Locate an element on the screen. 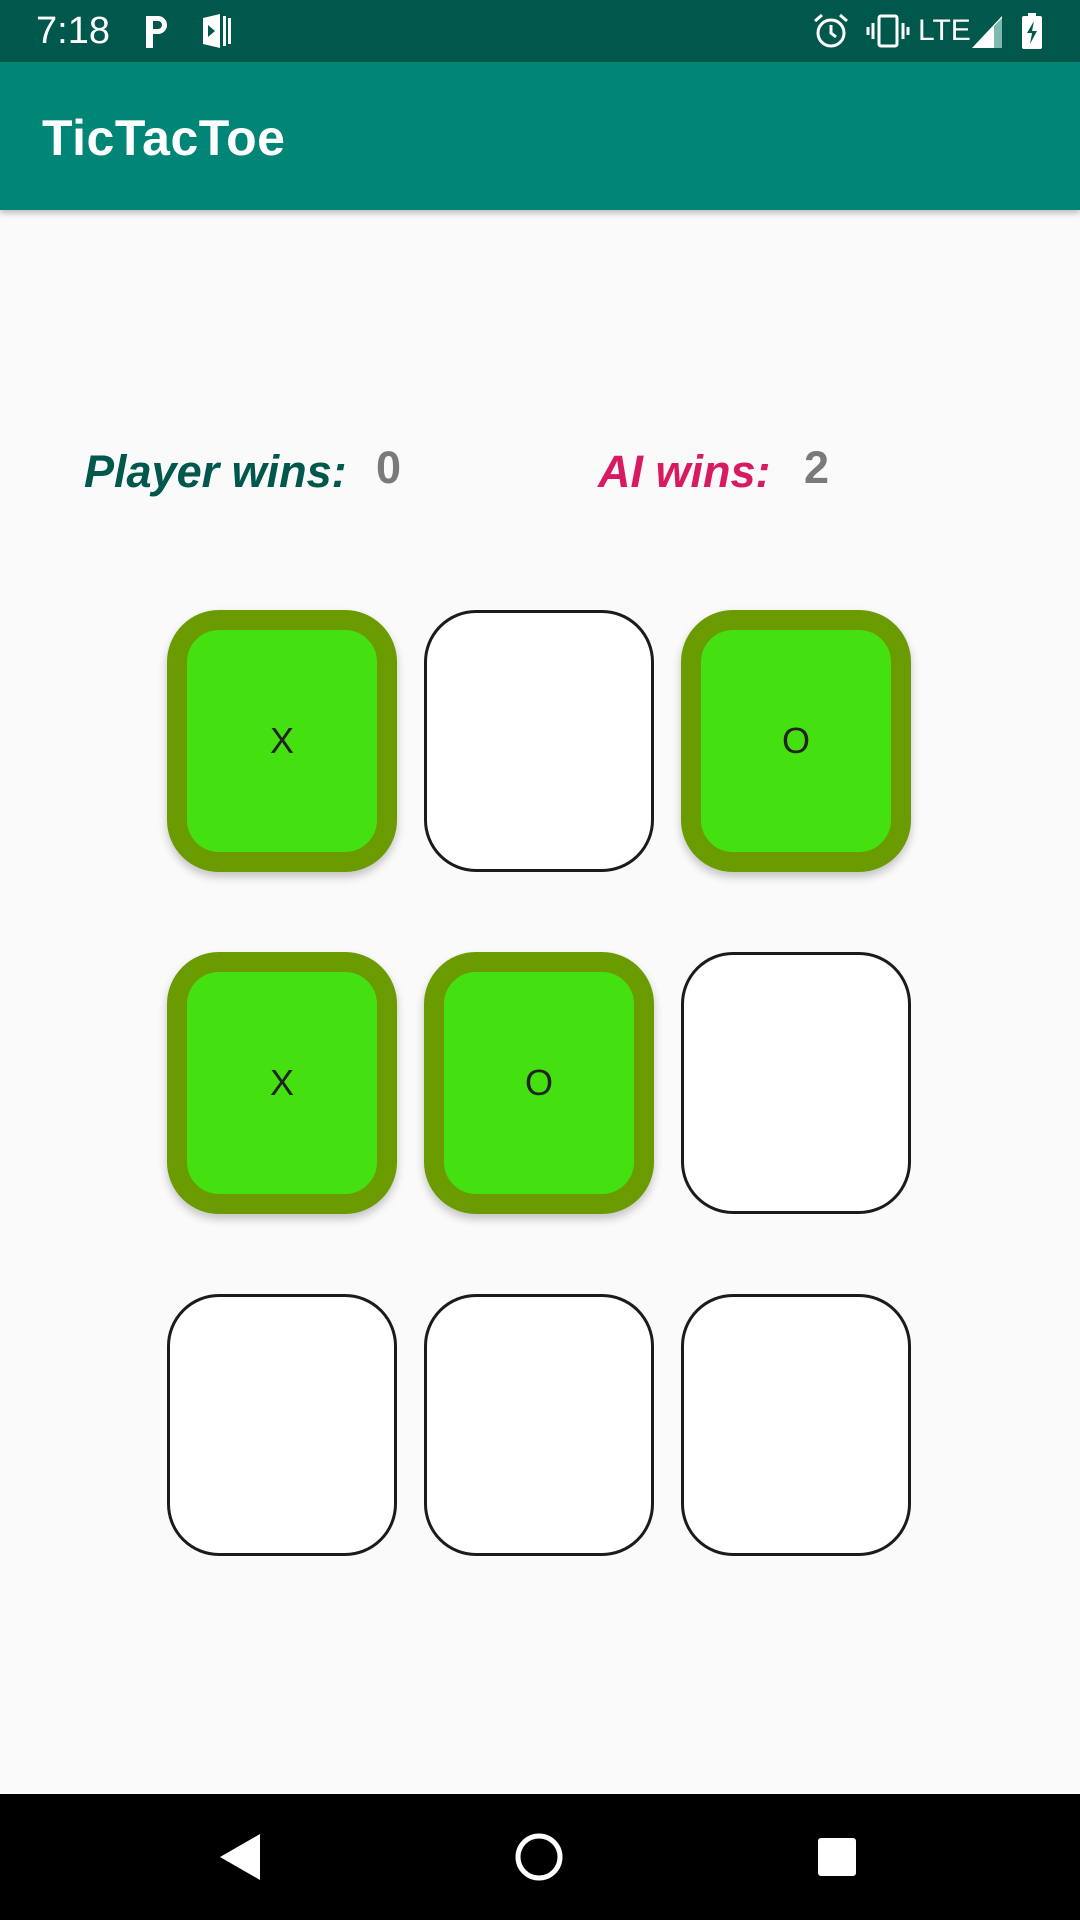  status-time: 7:18 is located at coordinates (73, 31).